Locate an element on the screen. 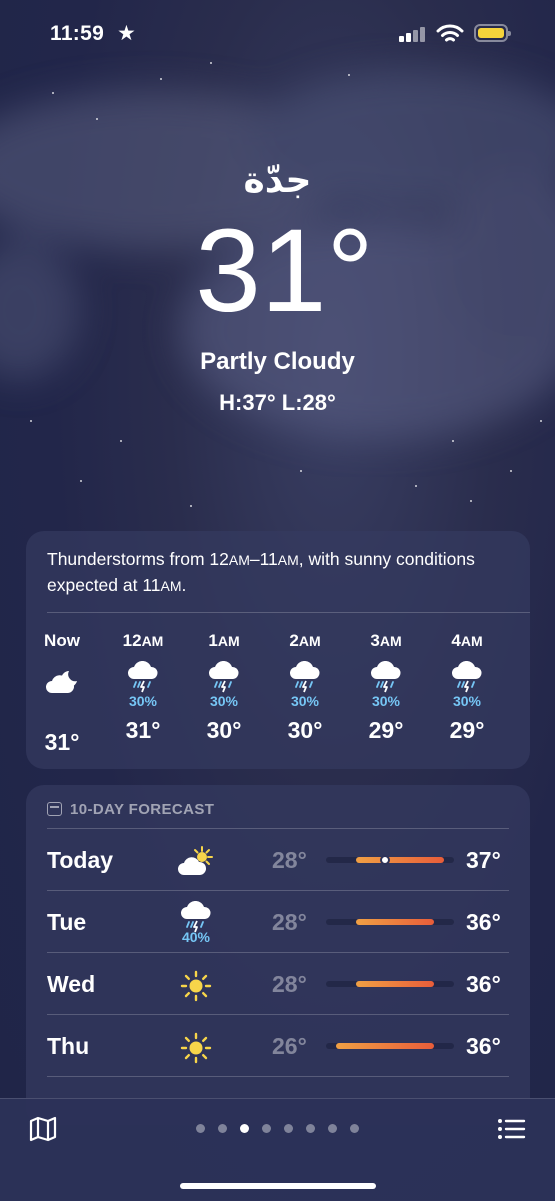 The height and width of the screenshot is (1201, 555). forecast-row: Tue 40% 28° 36° is located at coordinates (278, 922).